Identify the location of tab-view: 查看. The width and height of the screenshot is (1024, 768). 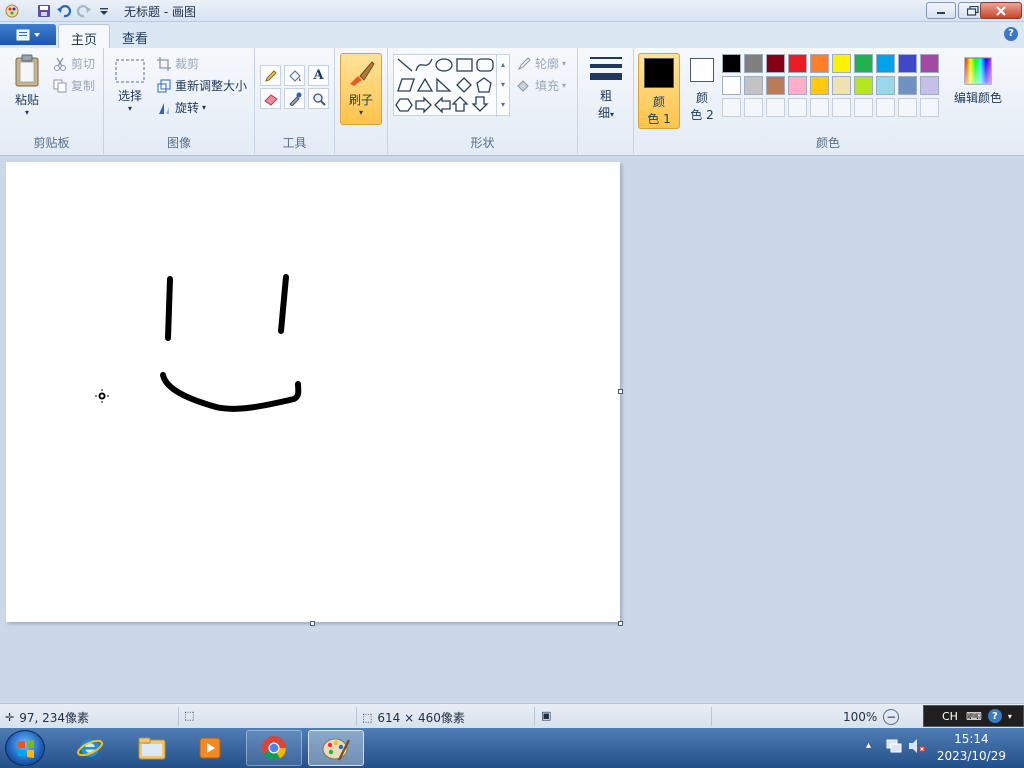
(135, 36).